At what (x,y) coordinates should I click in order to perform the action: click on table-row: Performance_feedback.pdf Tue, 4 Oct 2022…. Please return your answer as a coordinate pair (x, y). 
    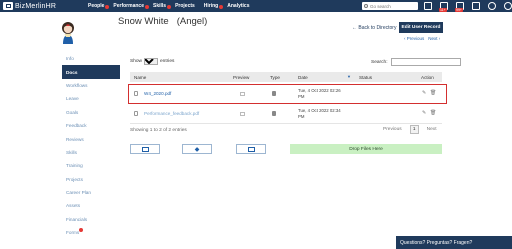
    Looking at the image, I should click on (286, 114).